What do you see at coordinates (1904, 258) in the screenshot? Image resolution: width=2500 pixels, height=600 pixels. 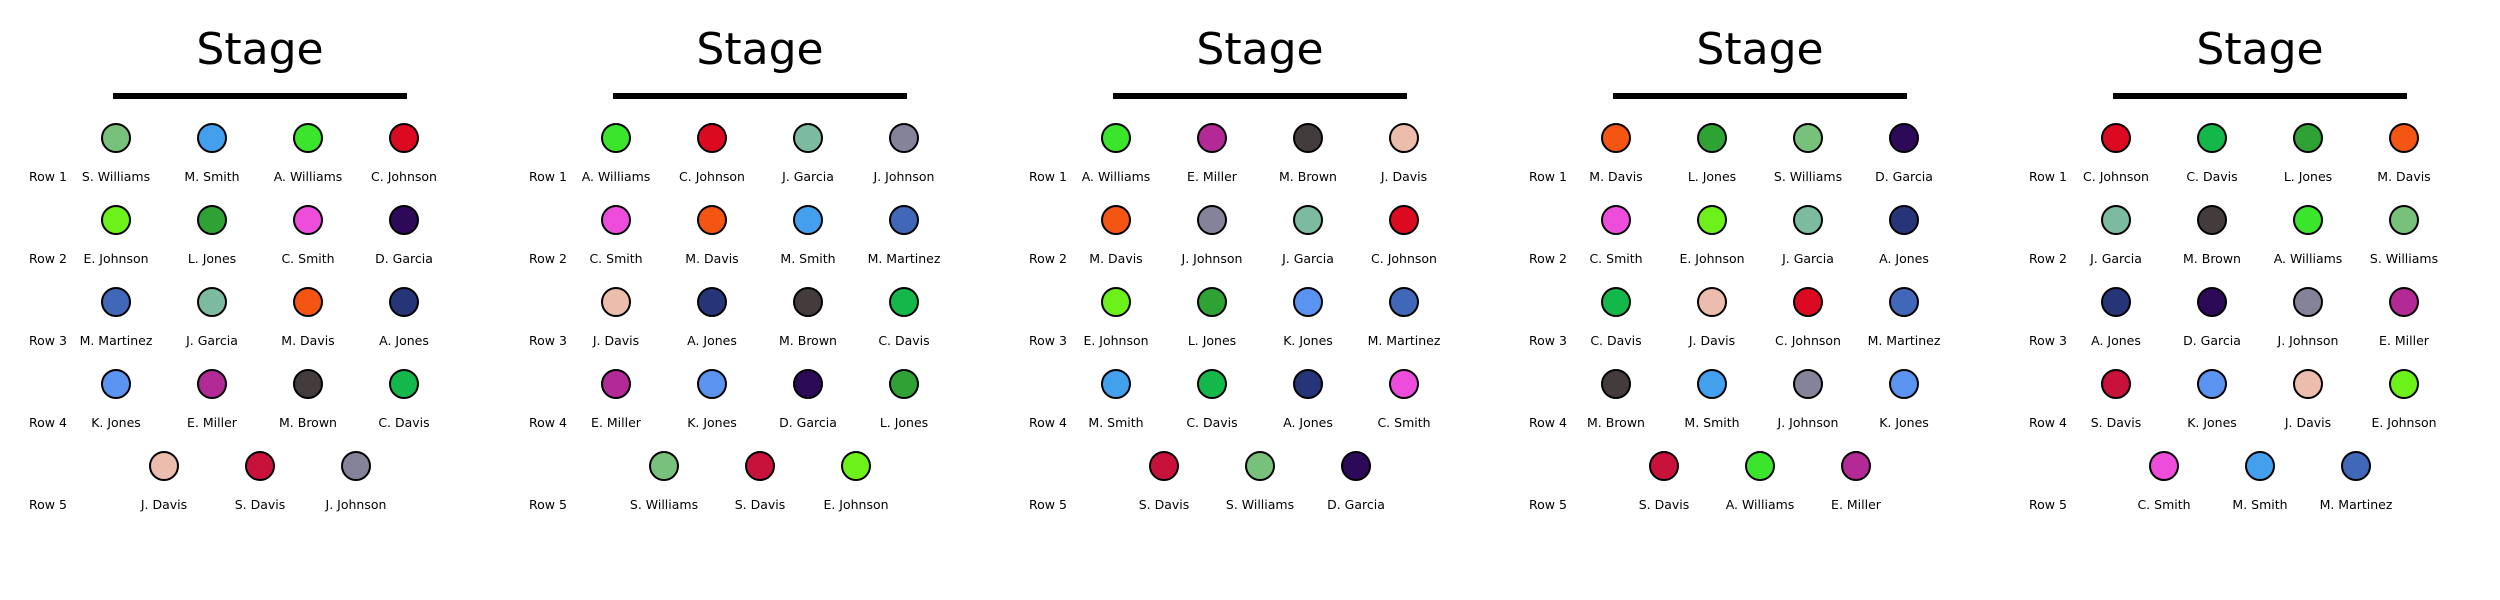 I see `seat-name: A. Jones` at bounding box center [1904, 258].